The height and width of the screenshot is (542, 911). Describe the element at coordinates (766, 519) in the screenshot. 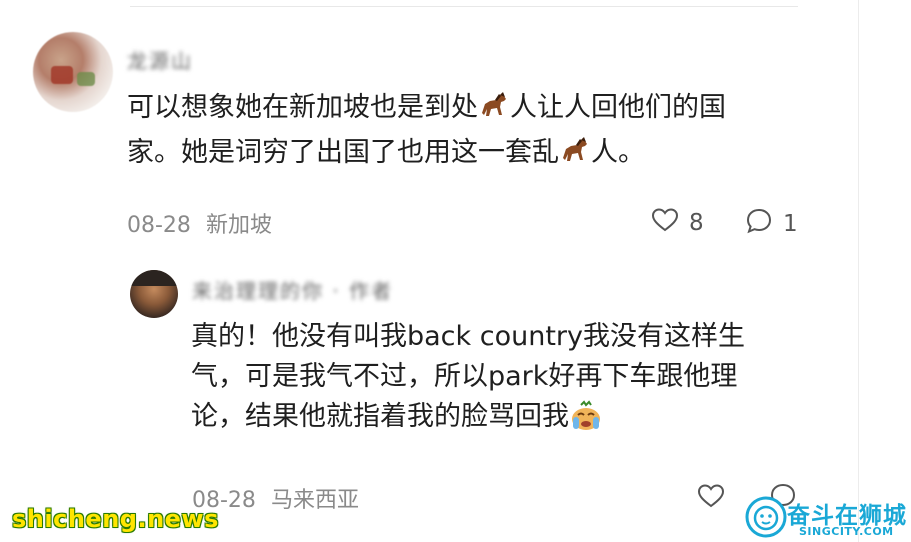

I see `lion-logo-icon` at that location.